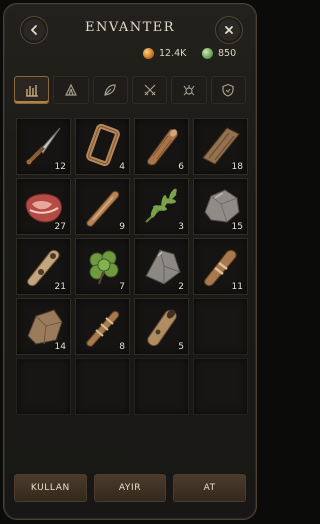 Image resolution: width=320 pixels, height=524 pixels. Describe the element at coordinates (102, 326) in the screenshot. I see `inventory-slot: 8` at that location.